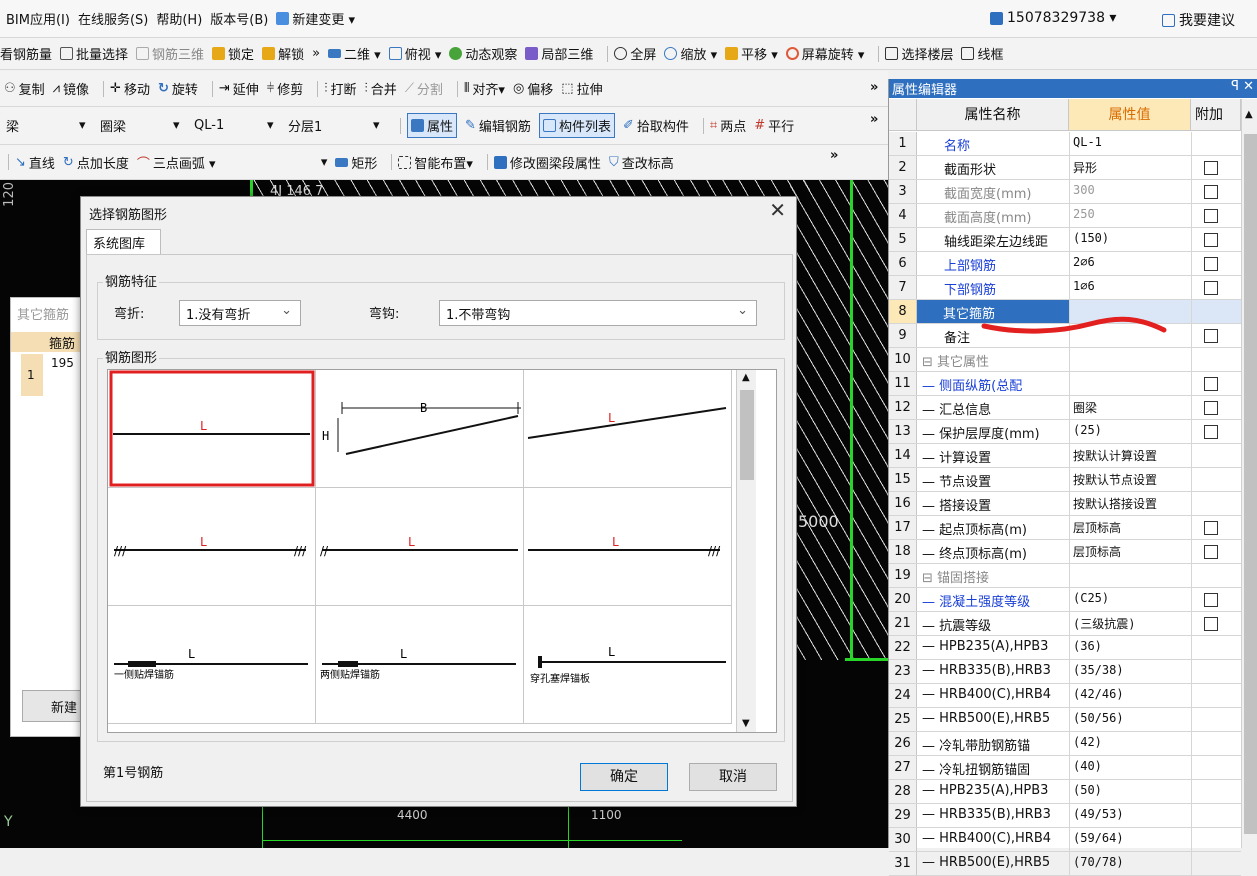 Image resolution: width=1257 pixels, height=876 pixels. Describe the element at coordinates (628, 429) in the screenshot. I see `shape-cell-3: L` at that location.